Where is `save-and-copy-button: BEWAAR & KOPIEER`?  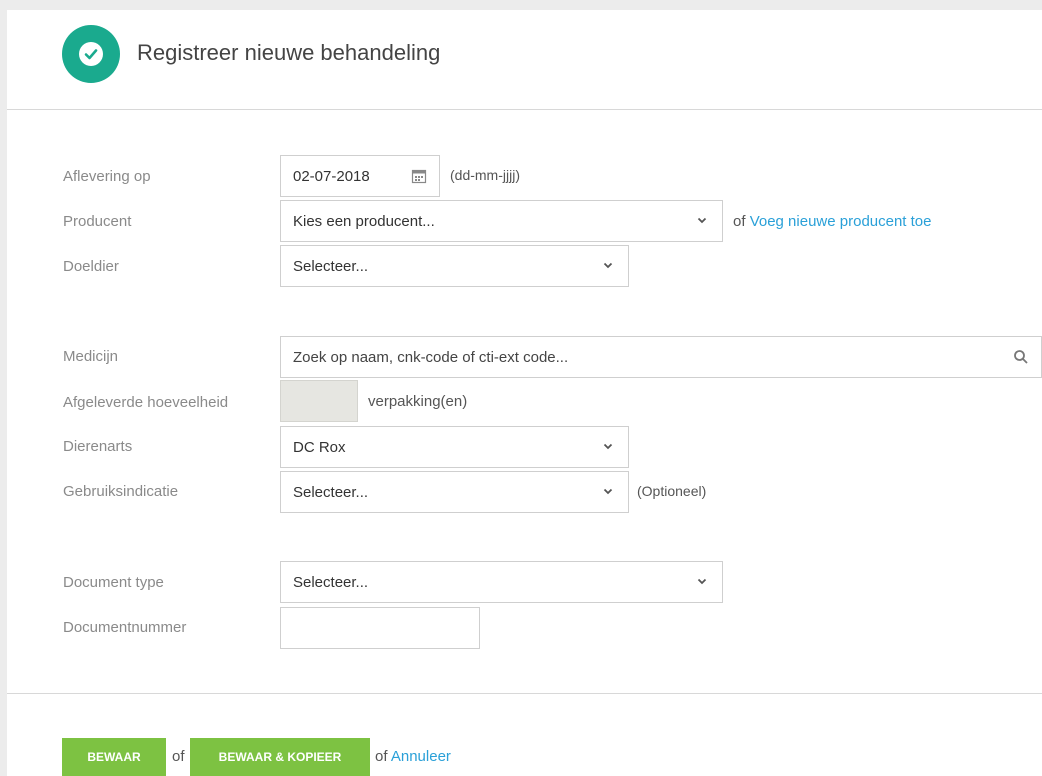 save-and-copy-button: BEWAAR & KOPIEER is located at coordinates (280, 757).